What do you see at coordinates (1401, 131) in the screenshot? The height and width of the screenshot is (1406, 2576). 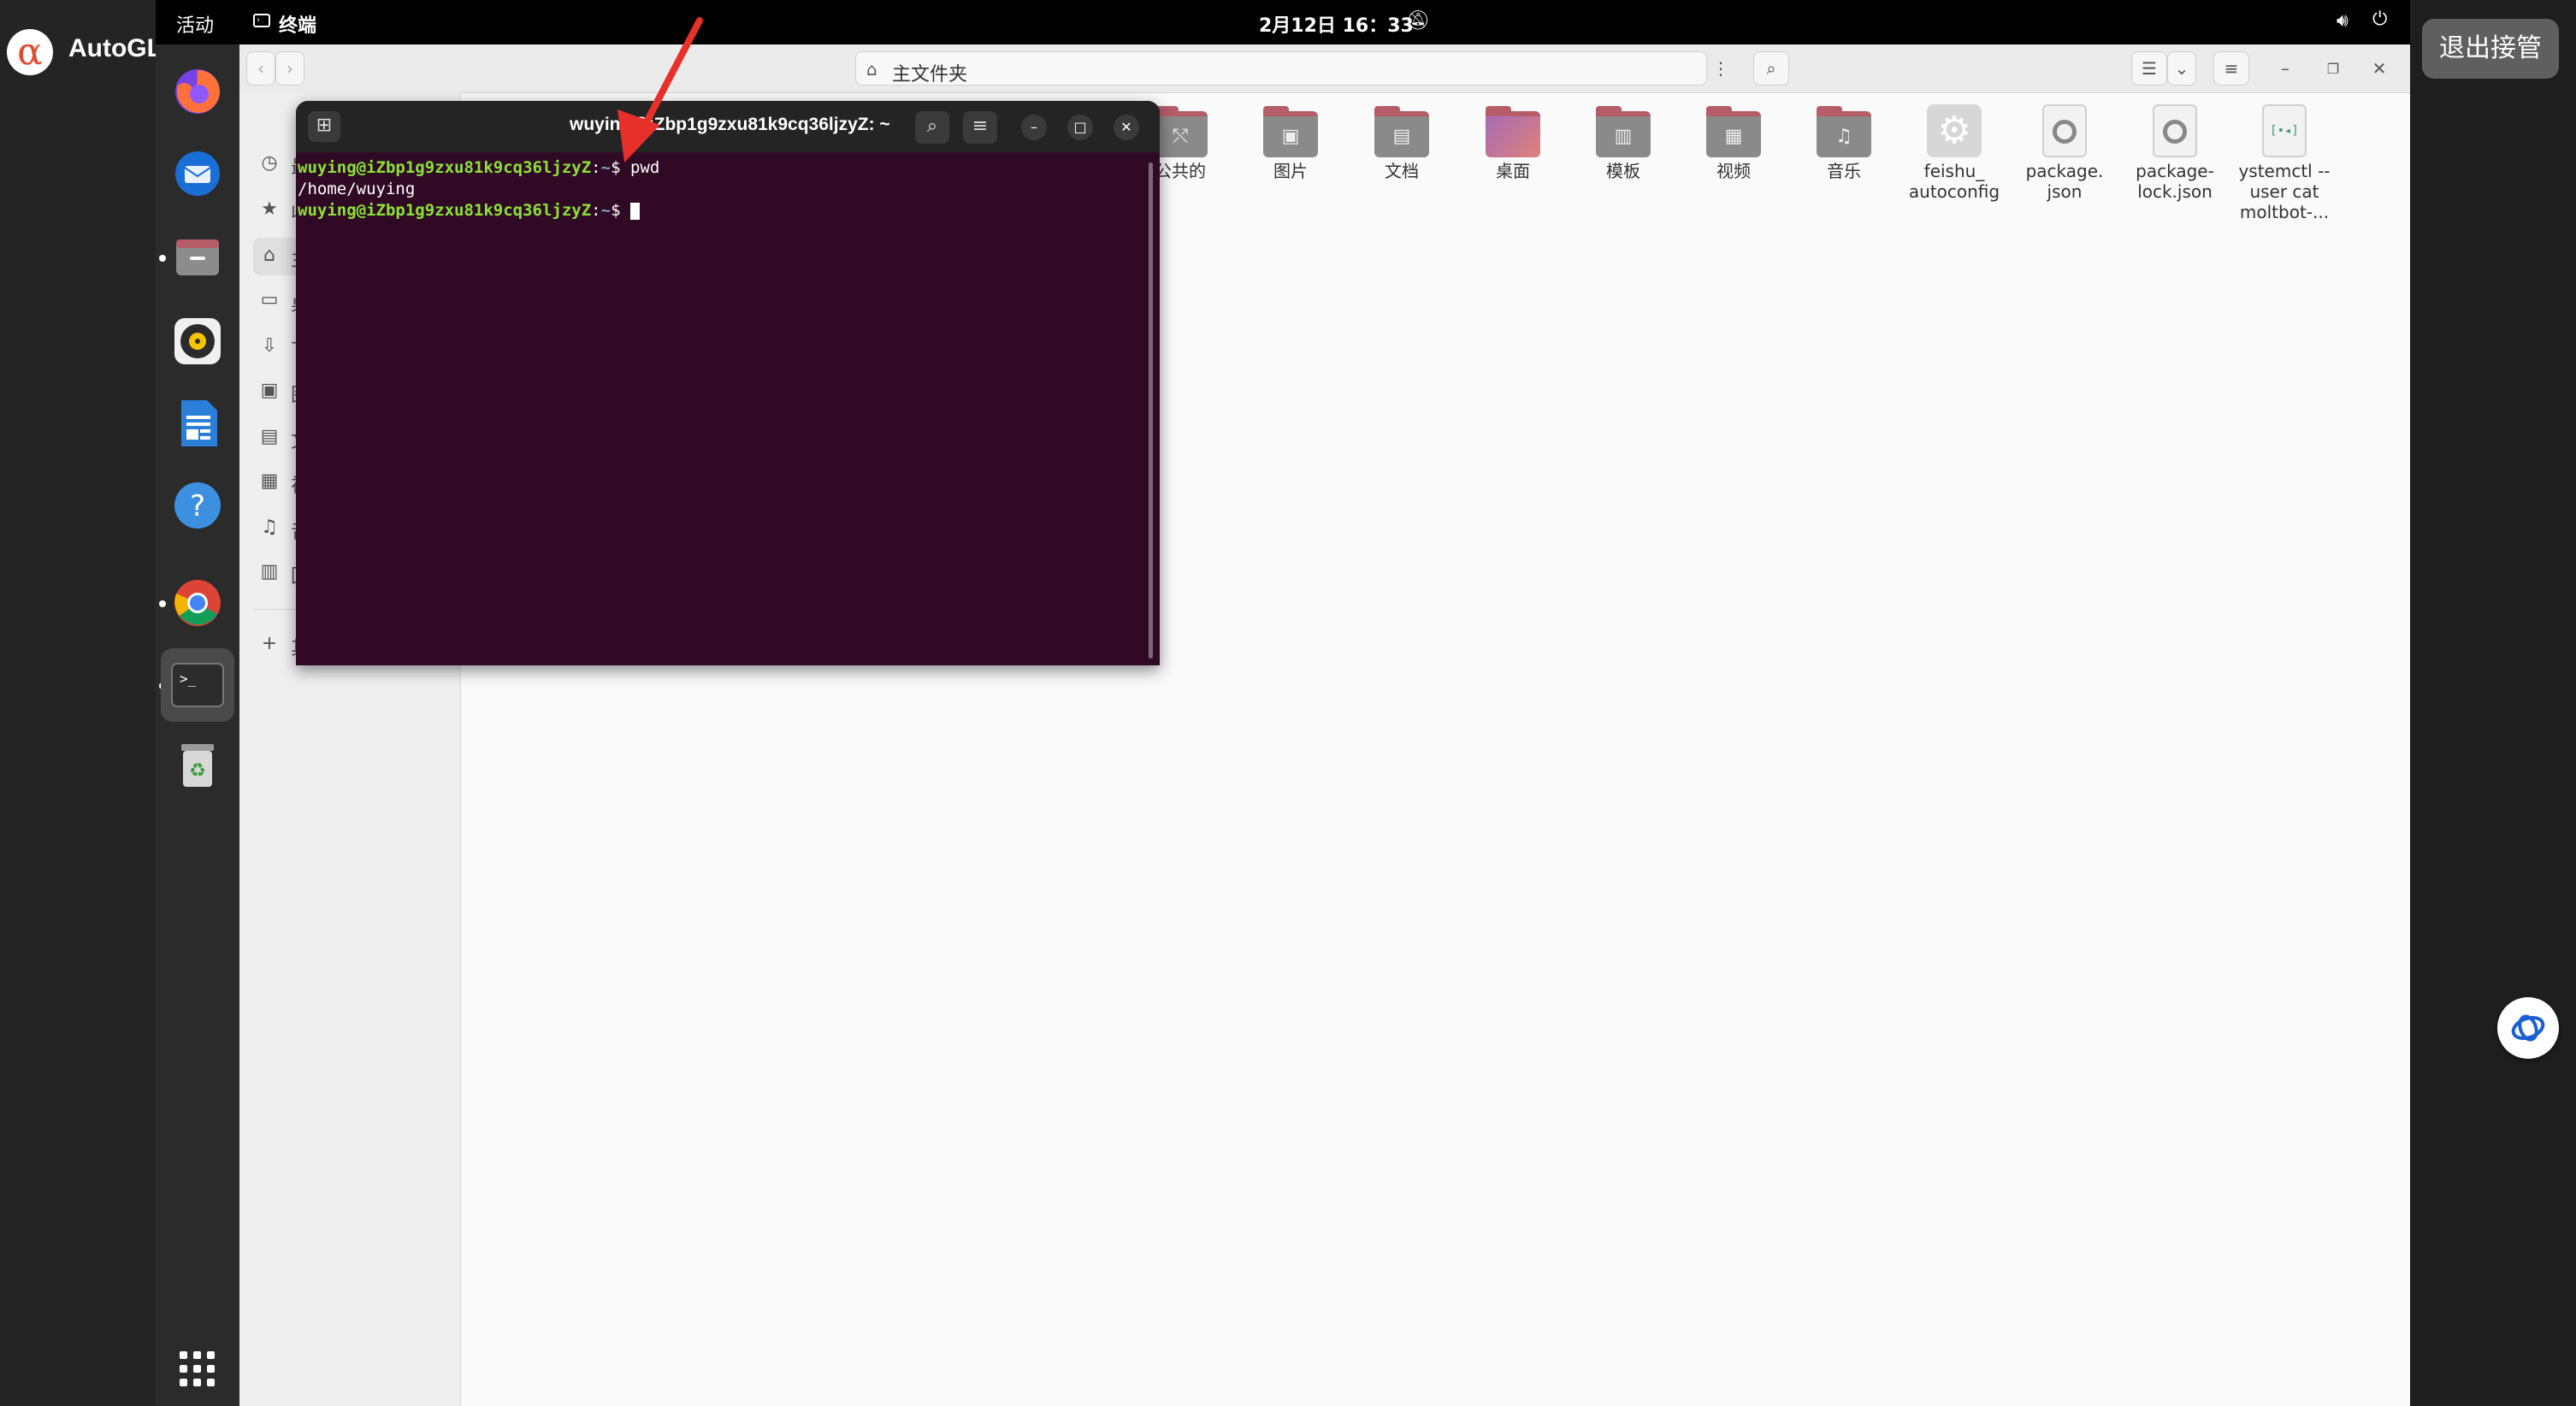 I see `documents-folder-icon: ▤` at bounding box center [1401, 131].